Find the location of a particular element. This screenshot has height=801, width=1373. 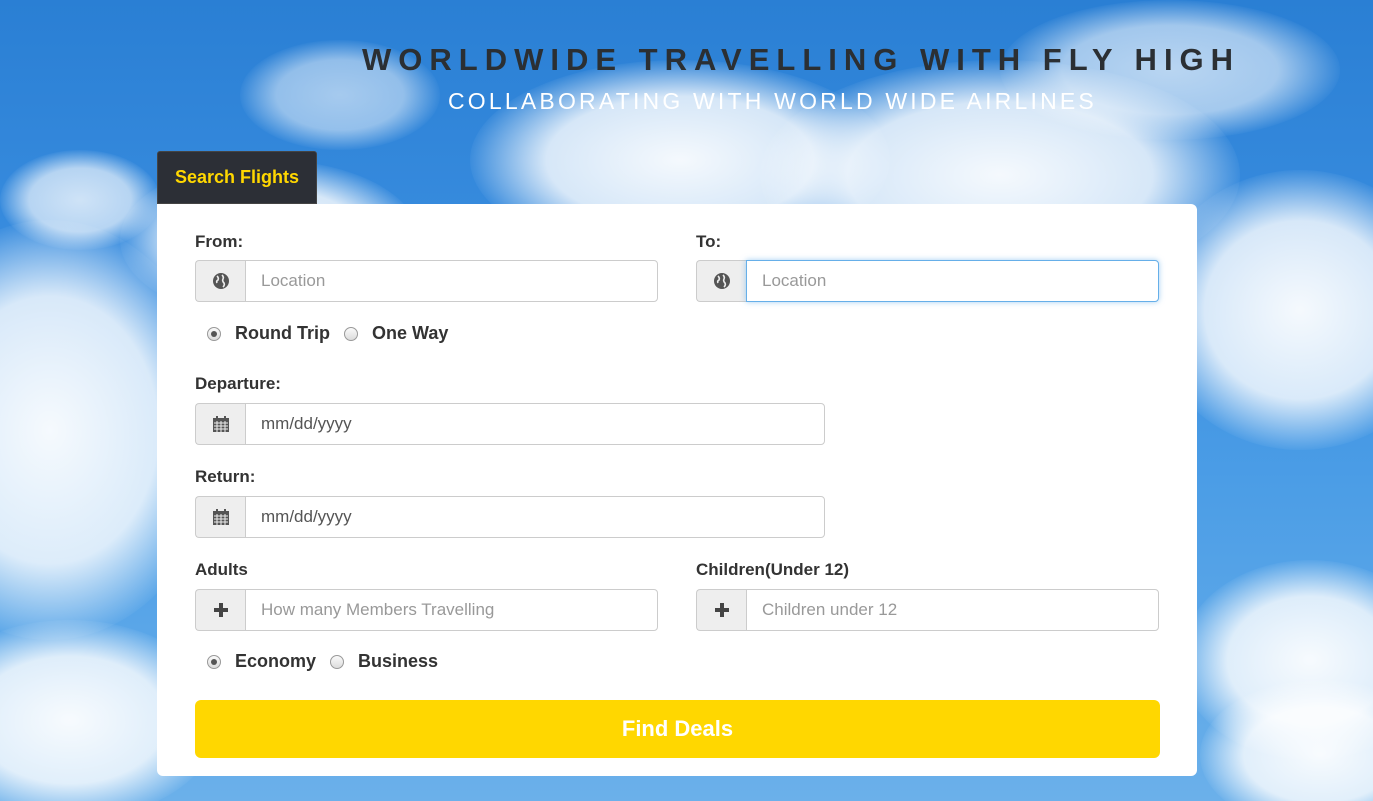

children-field-group is located at coordinates (927, 610).